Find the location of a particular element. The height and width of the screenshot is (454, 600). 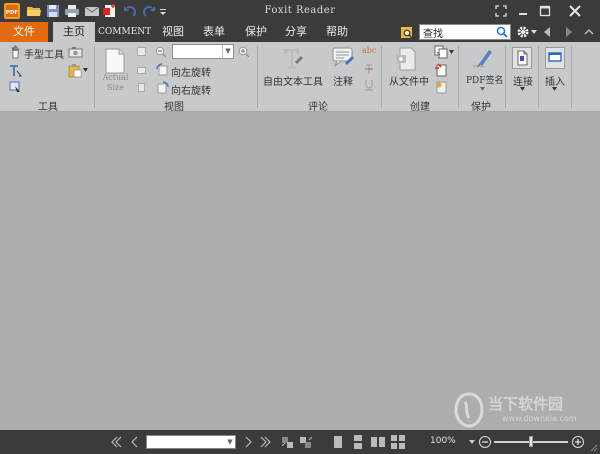

clipboard-dropdown-icon is located at coordinates (85, 70).